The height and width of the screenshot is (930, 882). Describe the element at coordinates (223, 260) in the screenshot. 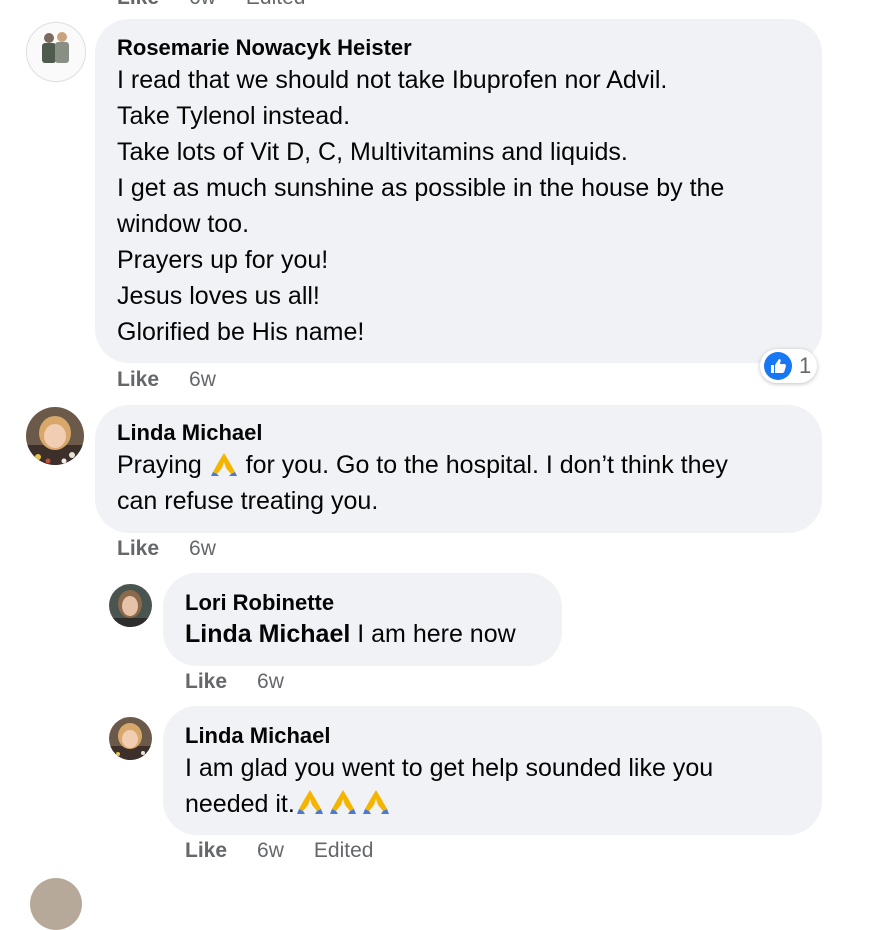

I see `comment-line: Prayers up for you!` at that location.